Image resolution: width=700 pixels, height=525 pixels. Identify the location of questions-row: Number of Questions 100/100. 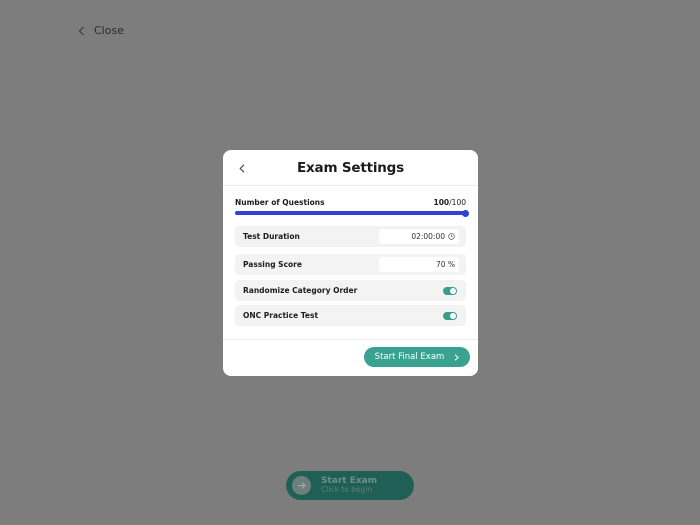
(350, 202).